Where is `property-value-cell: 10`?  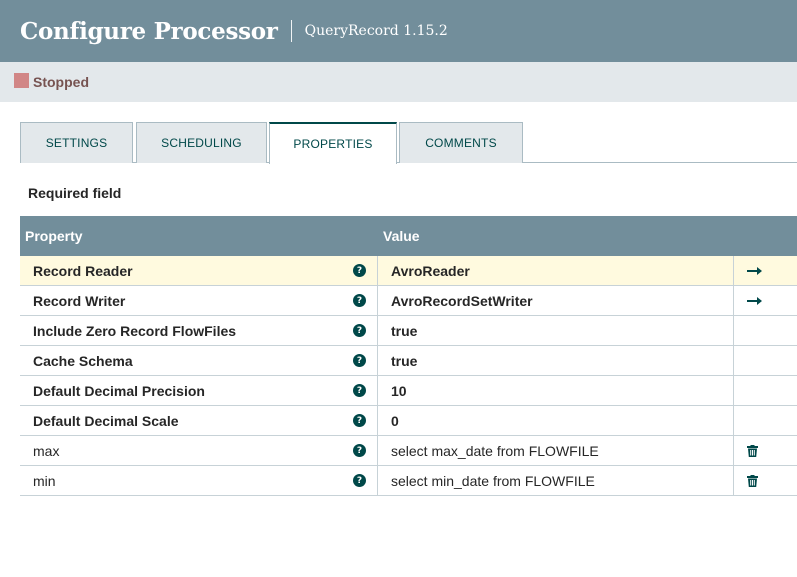
property-value-cell: 10 is located at coordinates (556, 390).